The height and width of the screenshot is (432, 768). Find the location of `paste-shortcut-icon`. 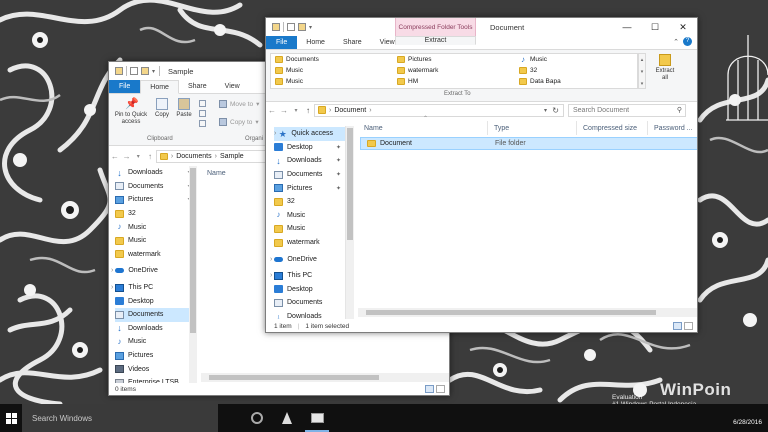

paste-shortcut-icon is located at coordinates (202, 123).